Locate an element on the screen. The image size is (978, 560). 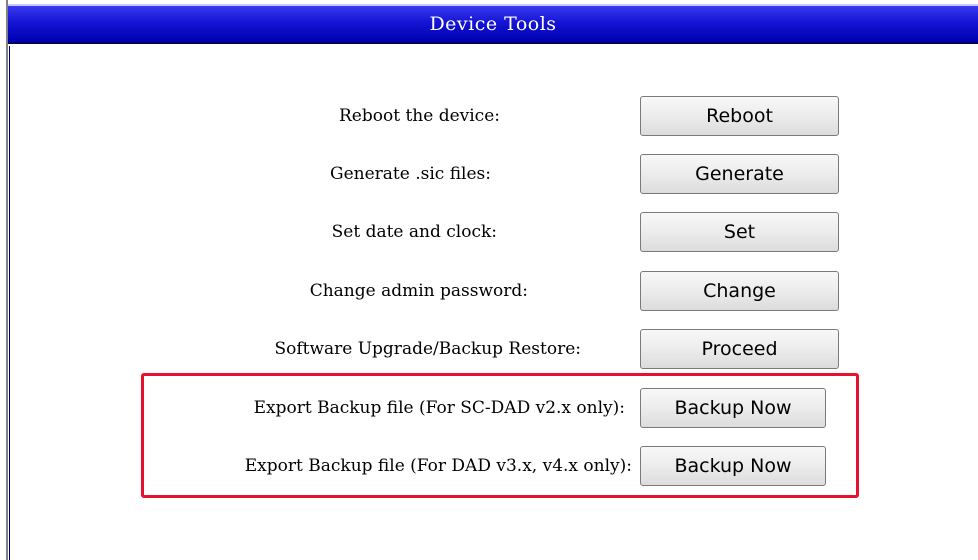
set-date-button: Set is located at coordinates (739, 232).